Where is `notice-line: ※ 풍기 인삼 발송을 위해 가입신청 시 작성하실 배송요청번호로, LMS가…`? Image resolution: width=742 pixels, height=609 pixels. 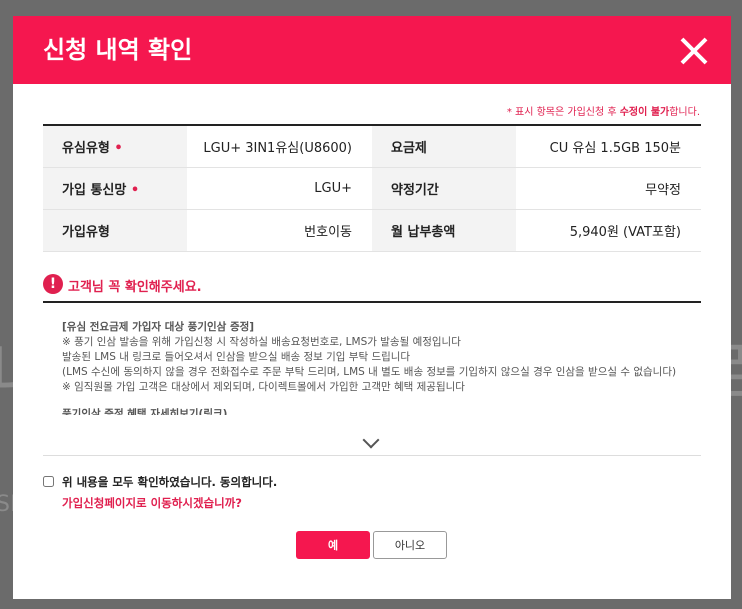
notice-line: ※ 풍기 인삼 발송을 위해 가입신청 시 작성하실 배송요청번호로, LMS가… is located at coordinates (261, 342).